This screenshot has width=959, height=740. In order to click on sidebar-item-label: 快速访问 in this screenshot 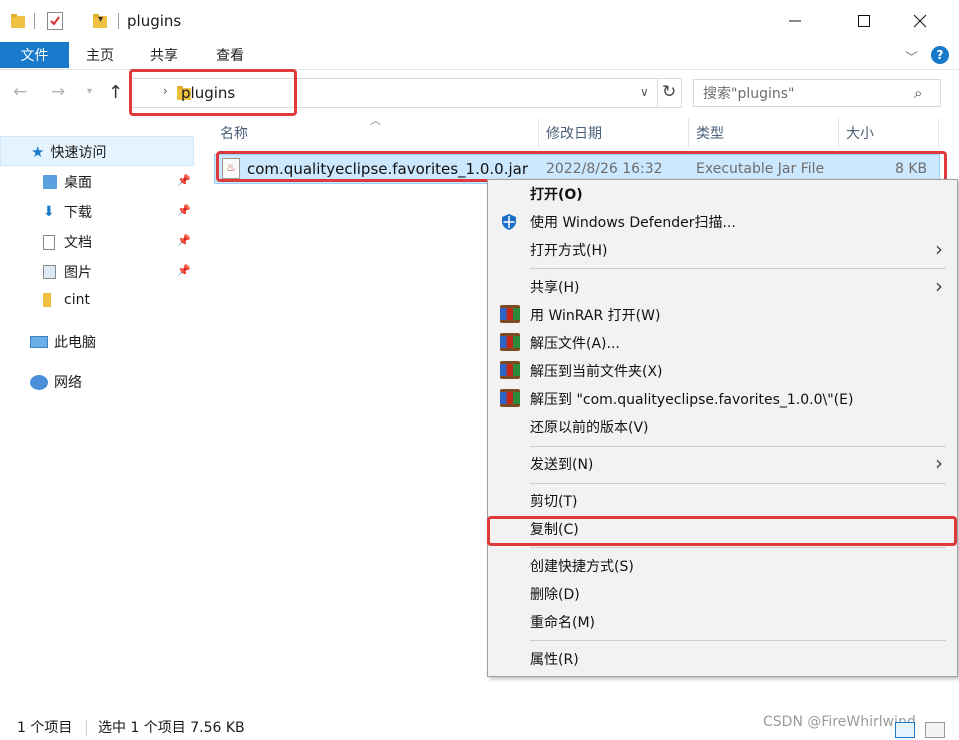, I will do `click(78, 153)`.